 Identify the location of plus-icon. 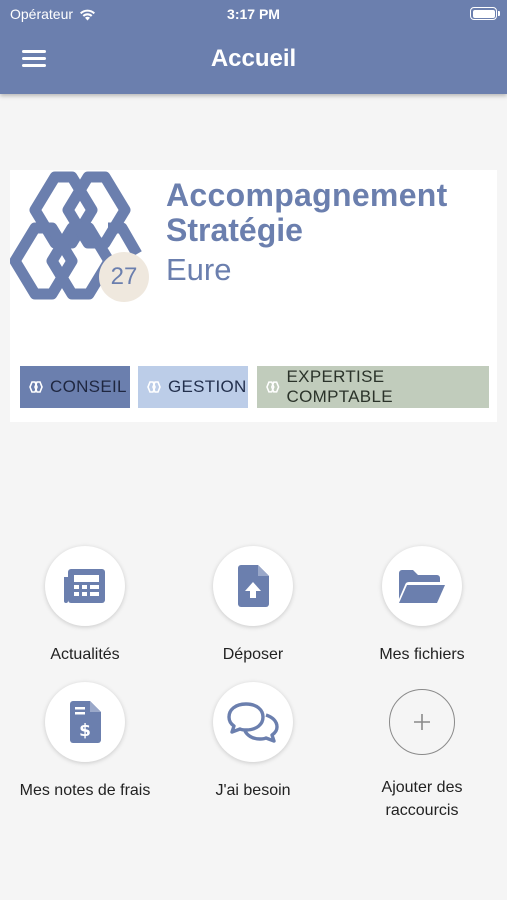
(422, 722).